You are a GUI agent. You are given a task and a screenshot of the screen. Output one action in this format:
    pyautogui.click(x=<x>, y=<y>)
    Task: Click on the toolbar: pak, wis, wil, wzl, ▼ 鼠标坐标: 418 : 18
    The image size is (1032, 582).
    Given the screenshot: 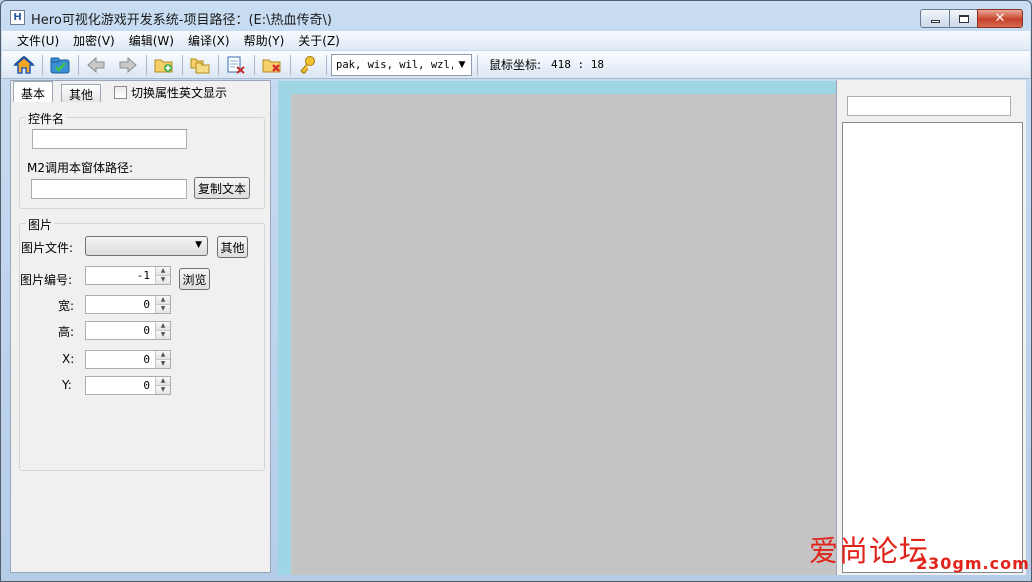 What is the action you would take?
    pyautogui.click(x=516, y=65)
    